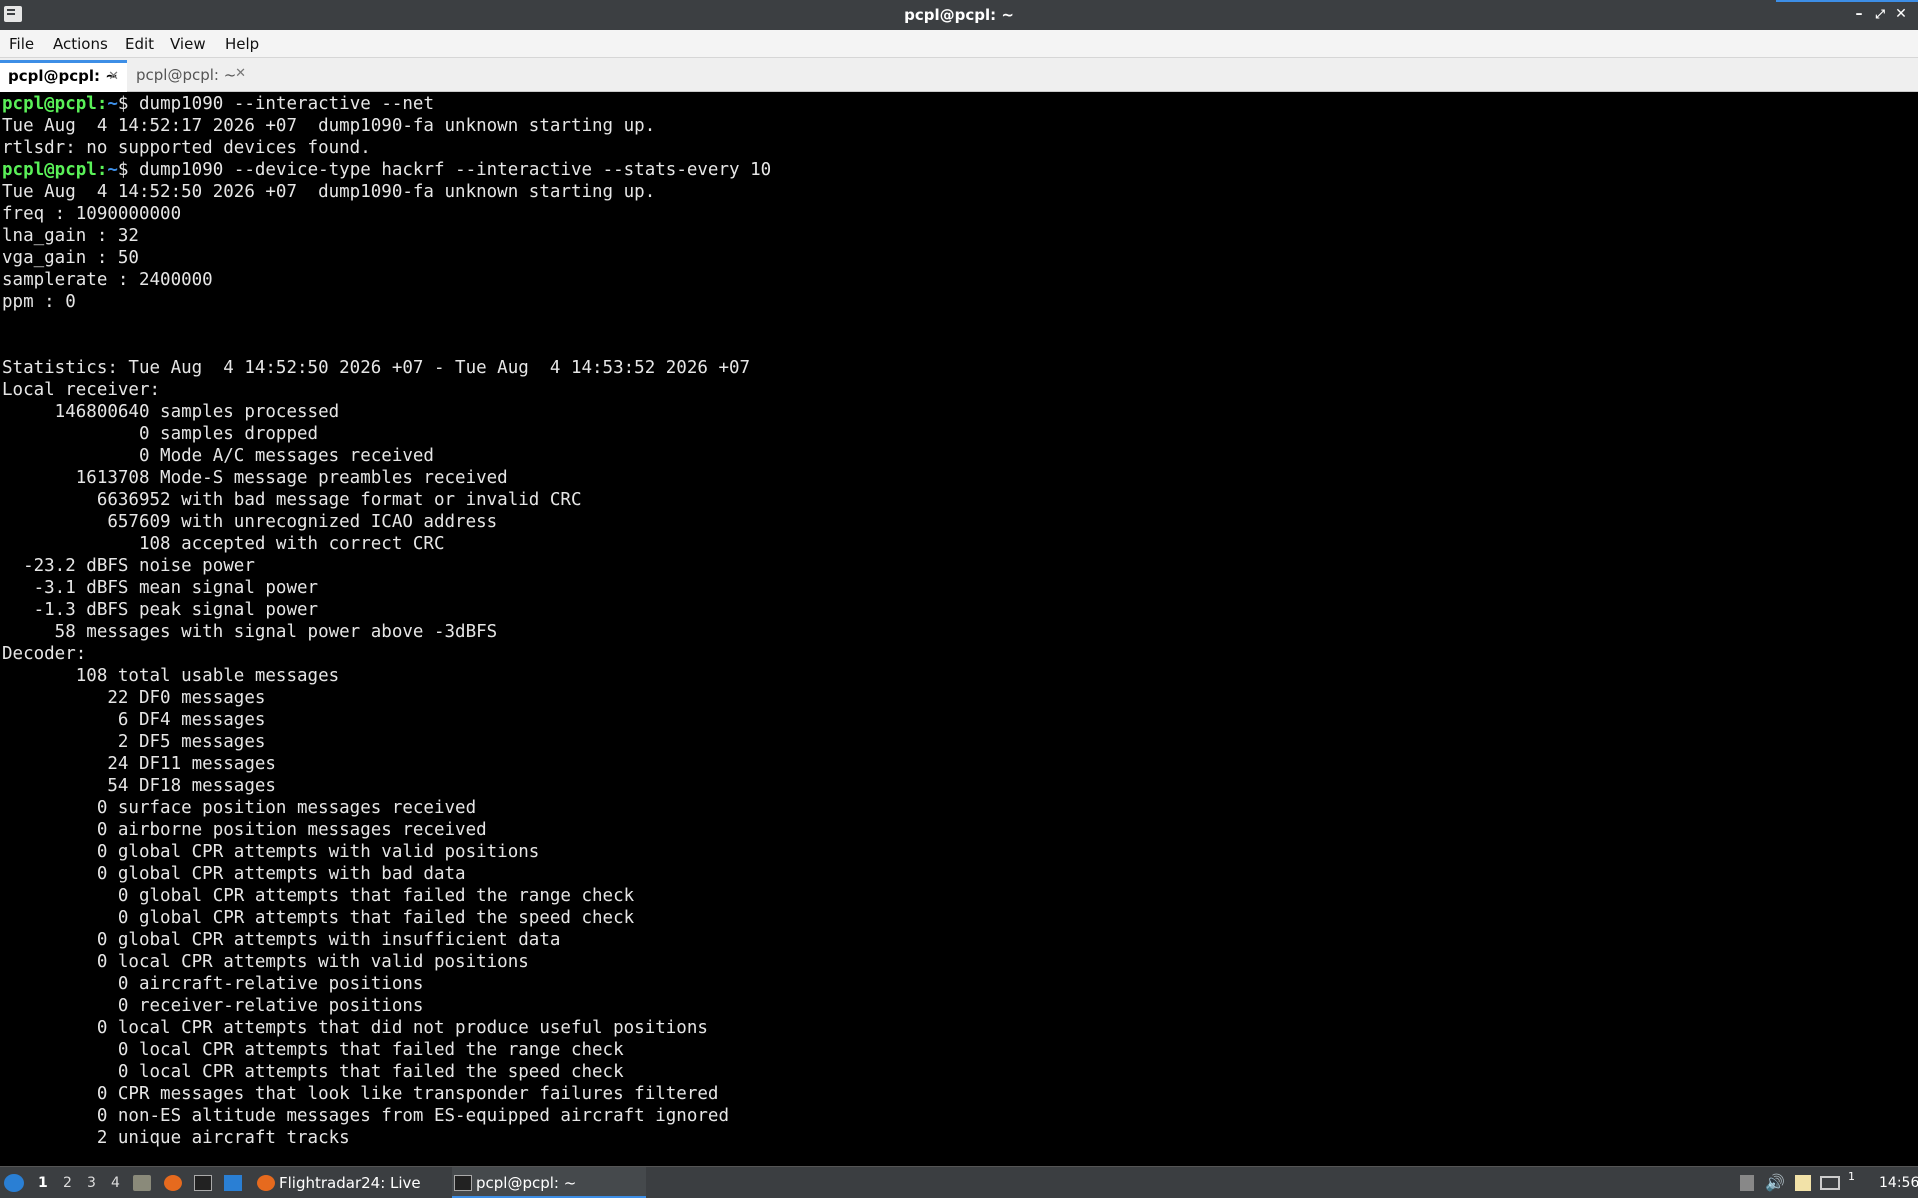 The height and width of the screenshot is (1198, 1918). Describe the element at coordinates (44, 654) in the screenshot. I see `terminal-output-line: Decoder:` at that location.